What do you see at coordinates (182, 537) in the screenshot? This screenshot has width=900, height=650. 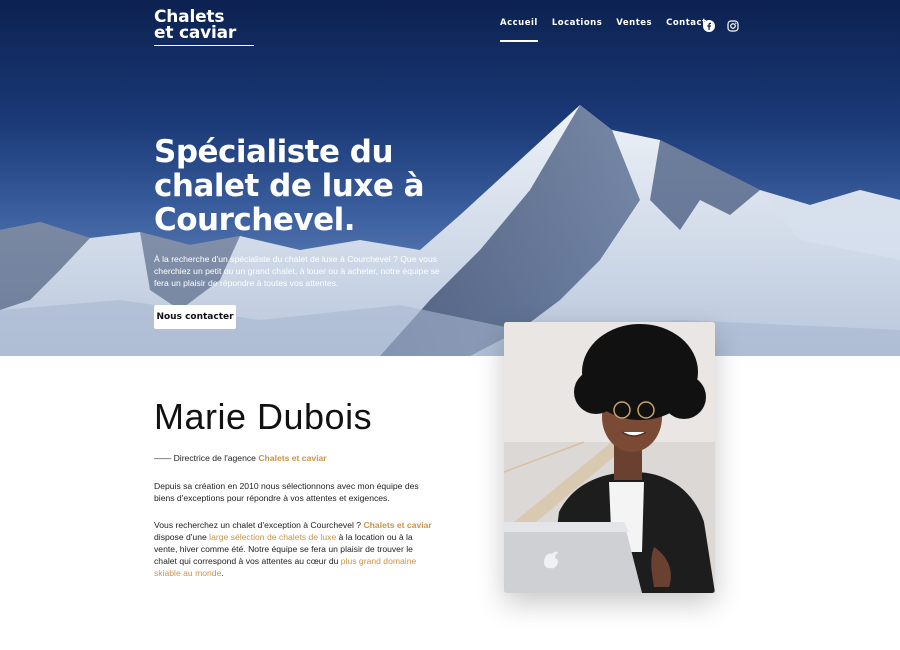 I see `details-text-2: dispose d'une` at bounding box center [182, 537].